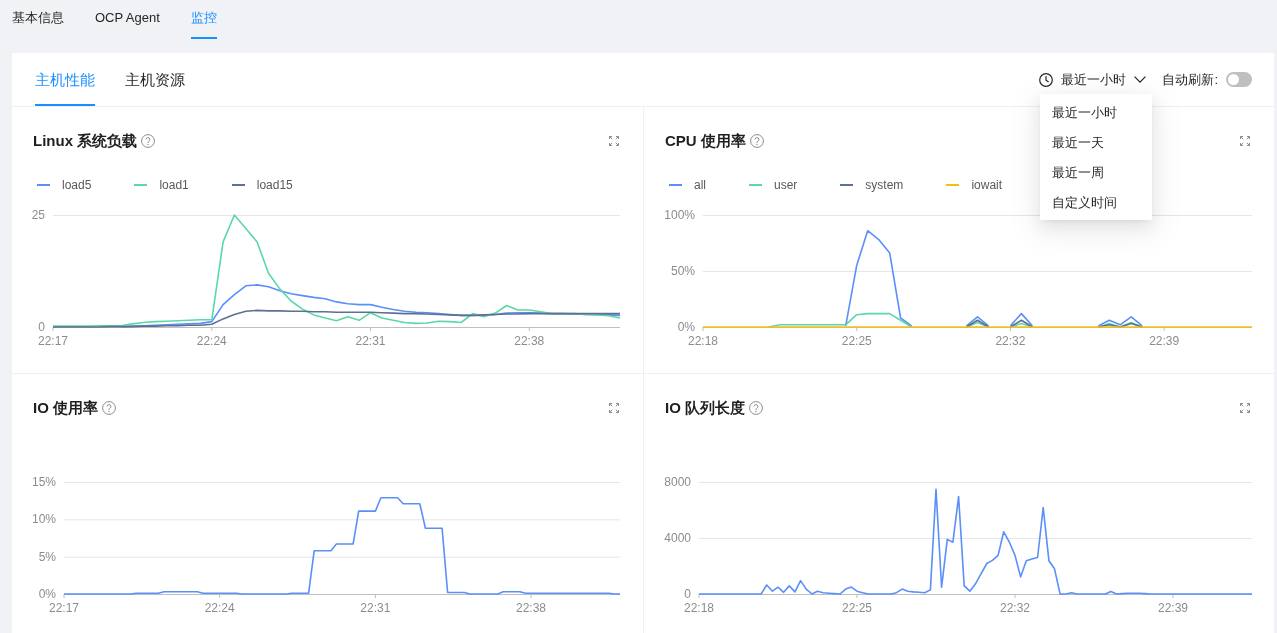 Image resolution: width=1277 pixels, height=633 pixels. What do you see at coordinates (1096, 172) in the screenshot?
I see `menu-item: 最近一周` at bounding box center [1096, 172].